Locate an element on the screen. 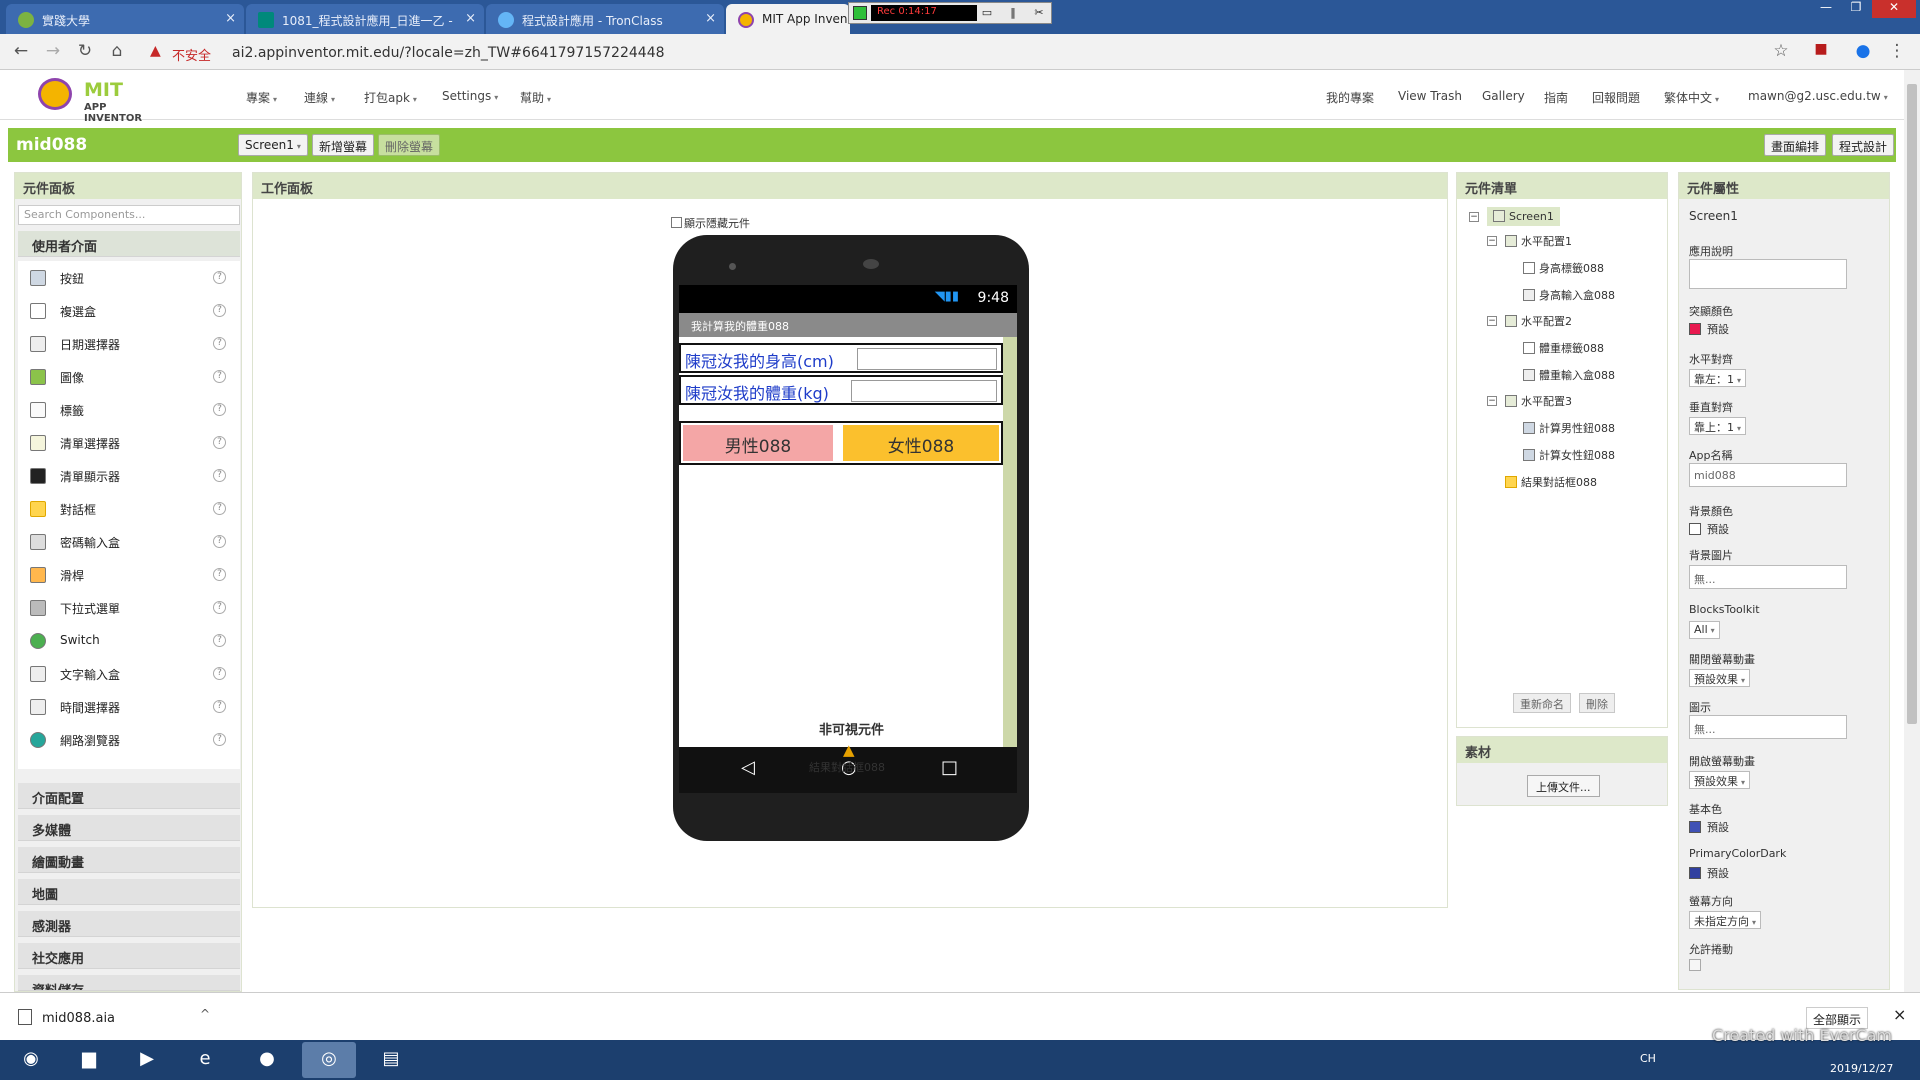 Image resolution: width=1920 pixels, height=1080 pixels. prop-orientation-select: 未指定方向 ▾ is located at coordinates (1725, 920).